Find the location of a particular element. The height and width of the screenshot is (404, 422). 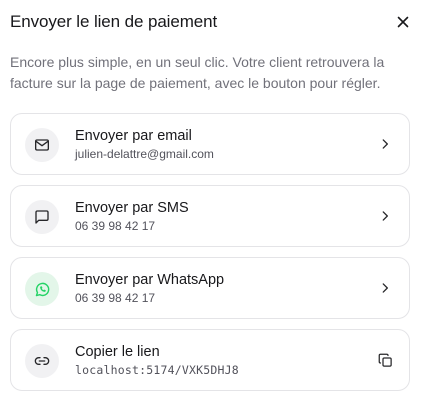

close-button is located at coordinates (403, 22).